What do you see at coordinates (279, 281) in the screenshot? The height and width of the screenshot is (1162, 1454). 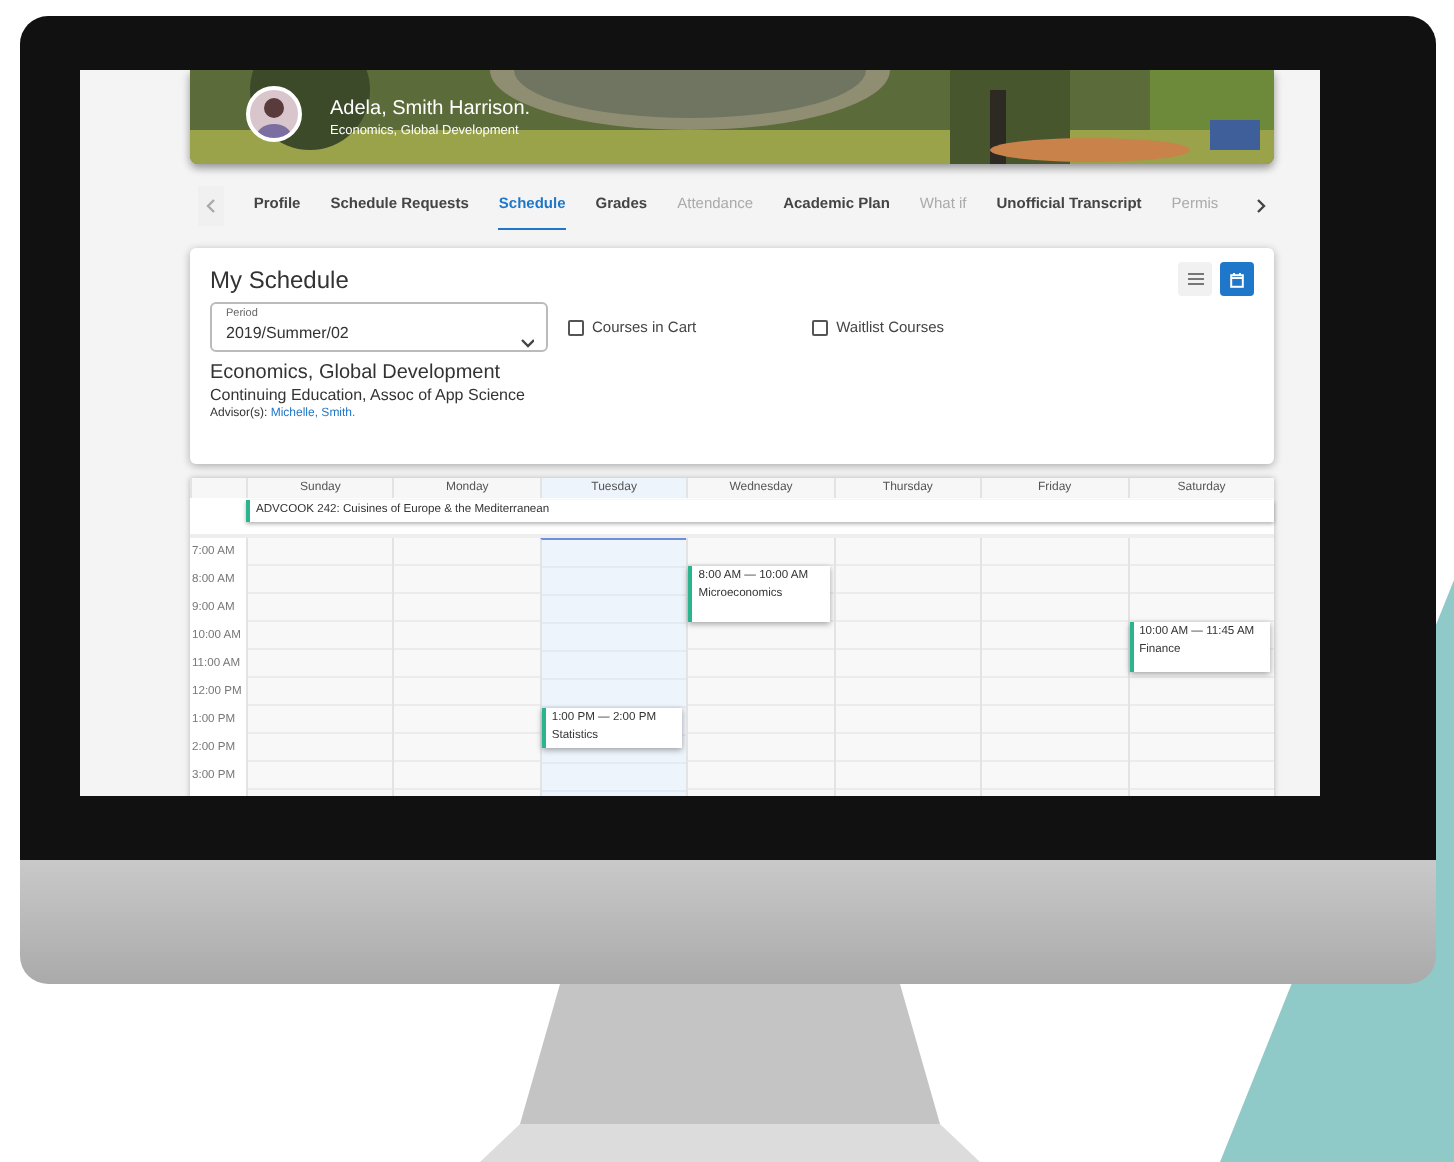 I see `card-title: My Schedule` at bounding box center [279, 281].